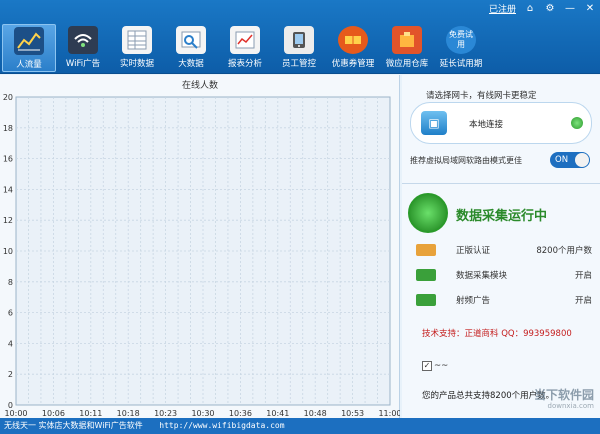 The height and width of the screenshot is (434, 600). What do you see at coordinates (315, 413) in the screenshot?
I see `x-tick-label: 10:48` at bounding box center [315, 413].